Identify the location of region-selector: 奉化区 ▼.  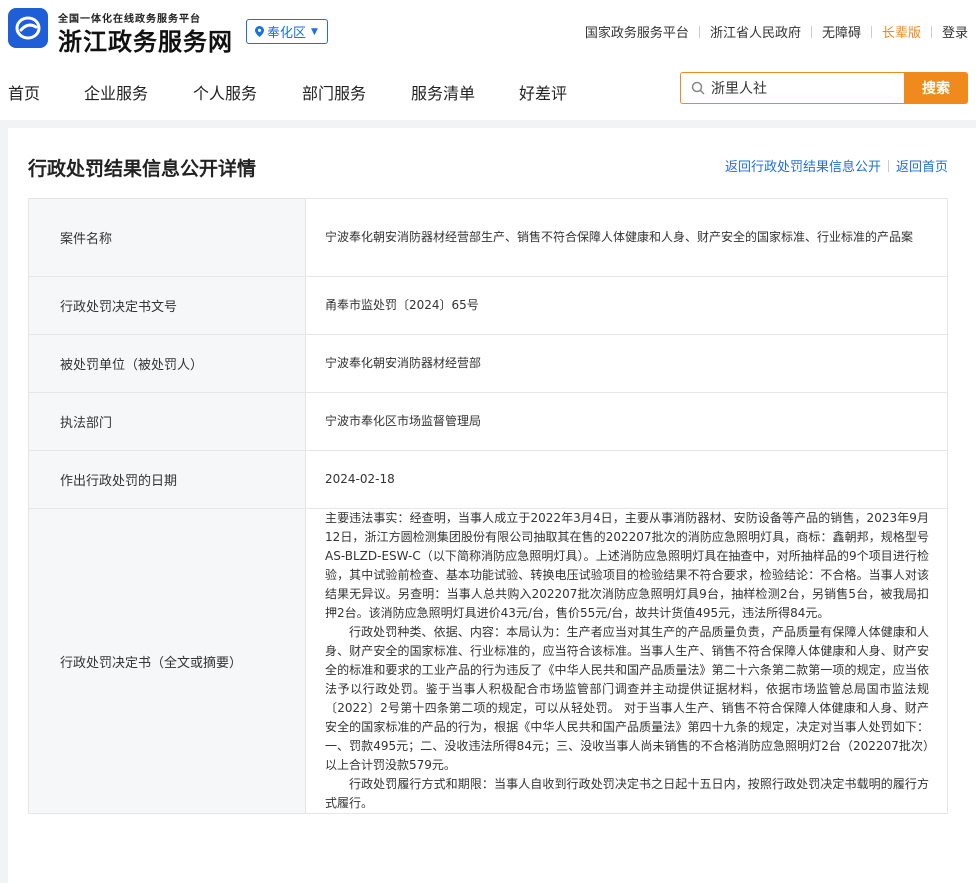
(287, 31).